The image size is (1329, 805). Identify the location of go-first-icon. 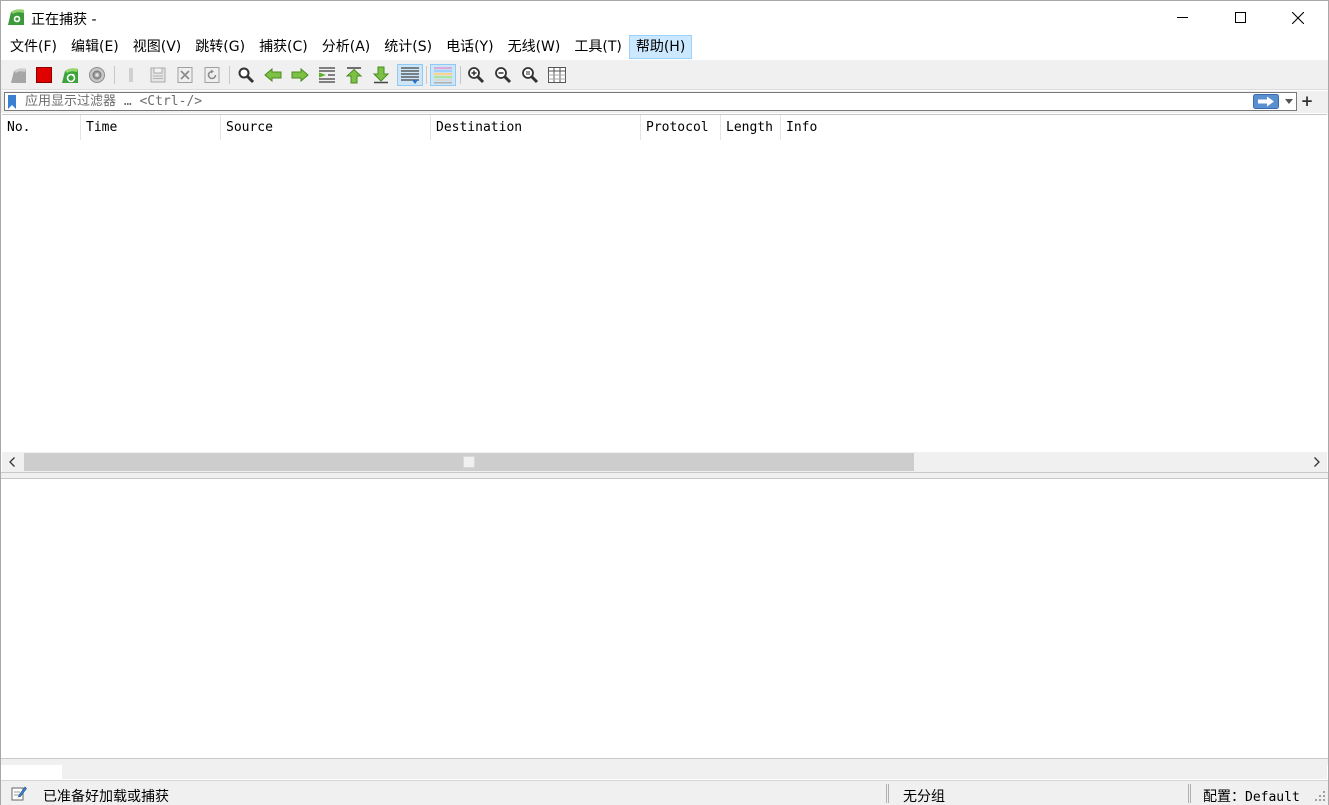
(354, 75).